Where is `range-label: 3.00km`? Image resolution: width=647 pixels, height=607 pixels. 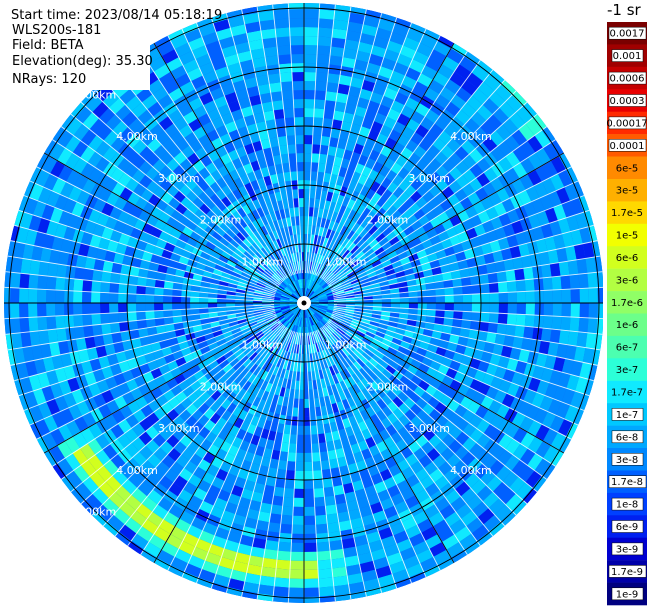 range-label: 3.00km is located at coordinates (179, 428).